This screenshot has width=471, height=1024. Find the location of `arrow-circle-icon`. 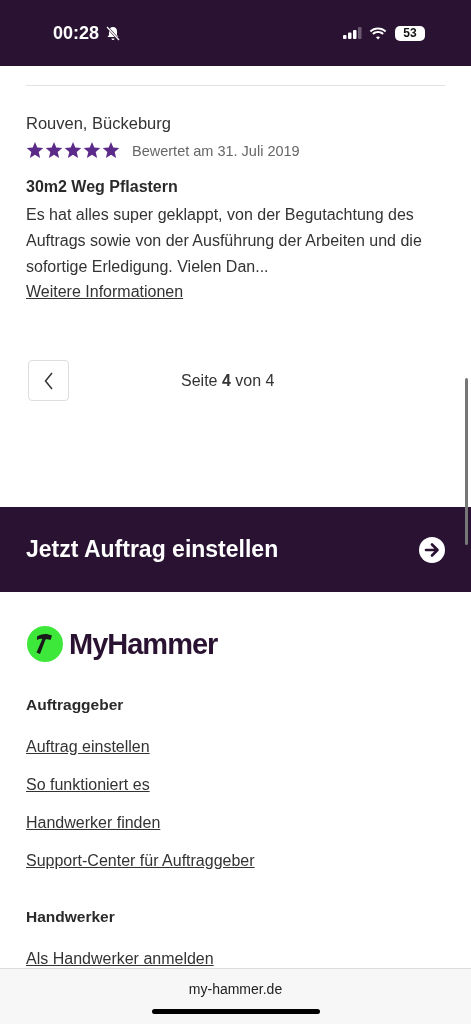

arrow-circle-icon is located at coordinates (432, 549).